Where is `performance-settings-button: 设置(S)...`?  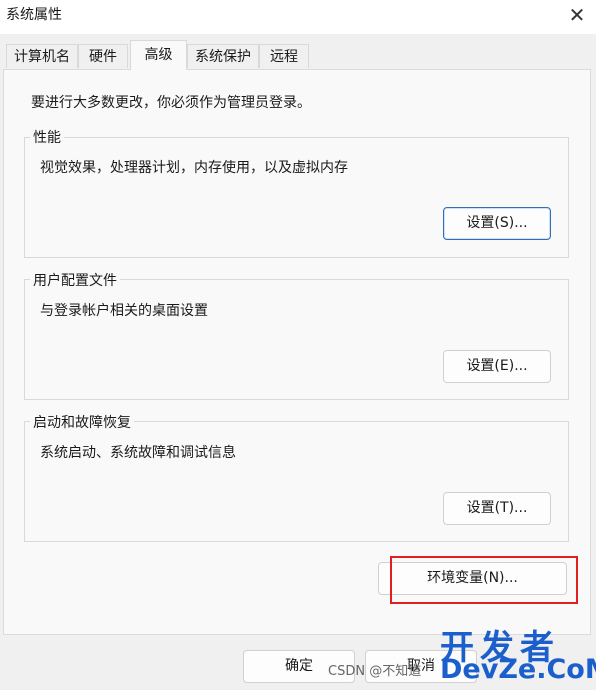 performance-settings-button: 设置(S)... is located at coordinates (497, 223).